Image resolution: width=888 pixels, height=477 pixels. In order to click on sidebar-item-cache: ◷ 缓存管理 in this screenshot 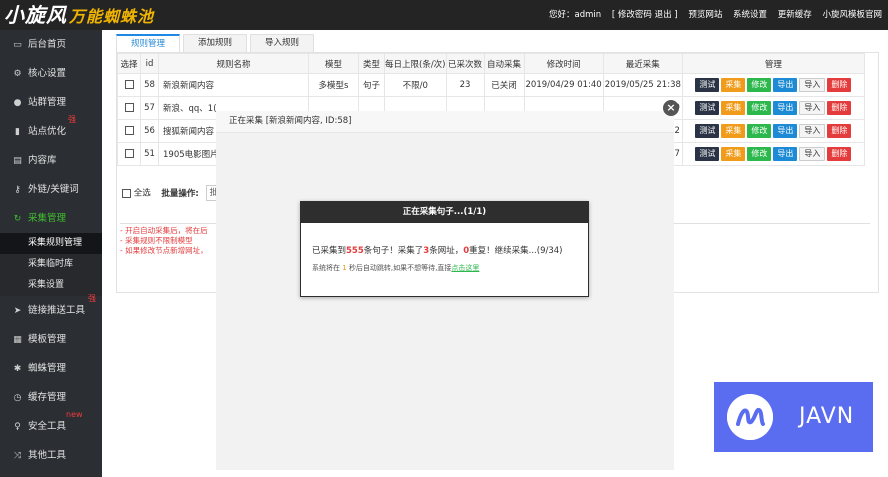, I will do `click(51, 397)`.